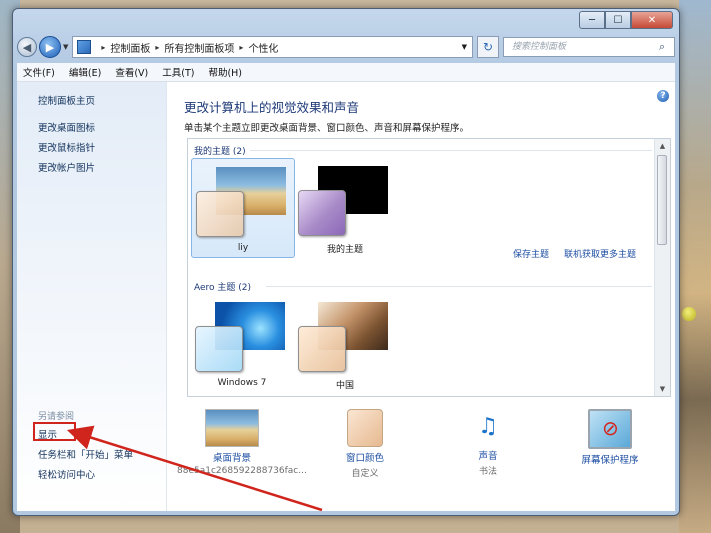 Image resolution: width=711 pixels, height=533 pixels. Describe the element at coordinates (130, 47) in the screenshot. I see `breadcrumb-control-panel: 控制面板` at that location.